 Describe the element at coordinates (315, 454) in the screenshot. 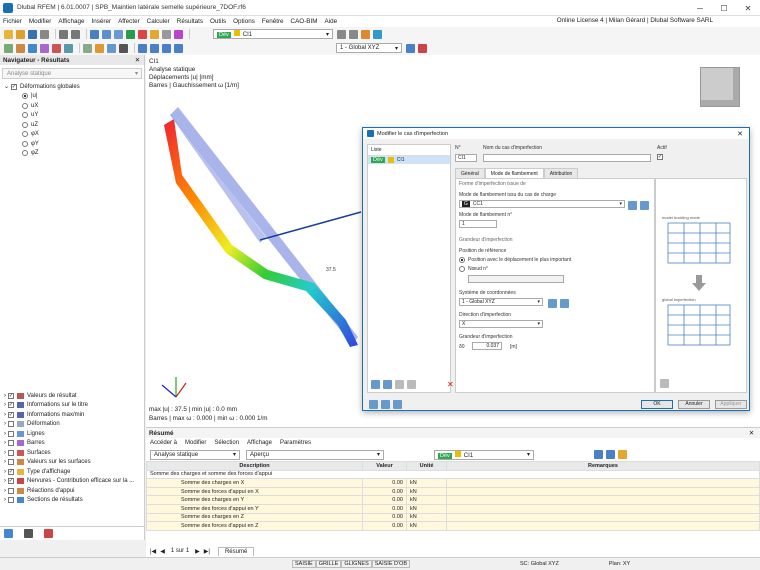

I see `summary-view-select: Aperçu ▾` at that location.